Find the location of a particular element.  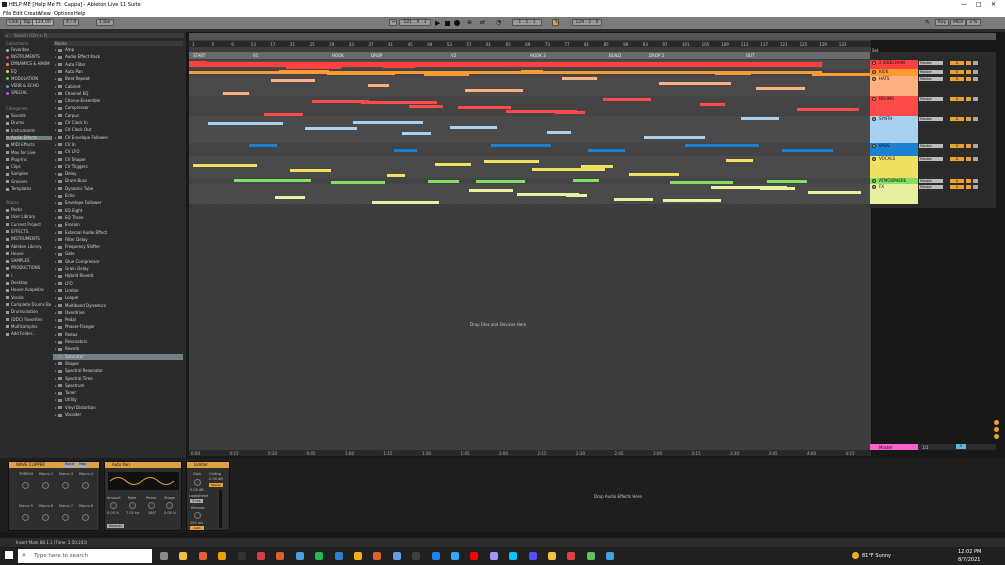

menu-file: File is located at coordinates (7, 14).